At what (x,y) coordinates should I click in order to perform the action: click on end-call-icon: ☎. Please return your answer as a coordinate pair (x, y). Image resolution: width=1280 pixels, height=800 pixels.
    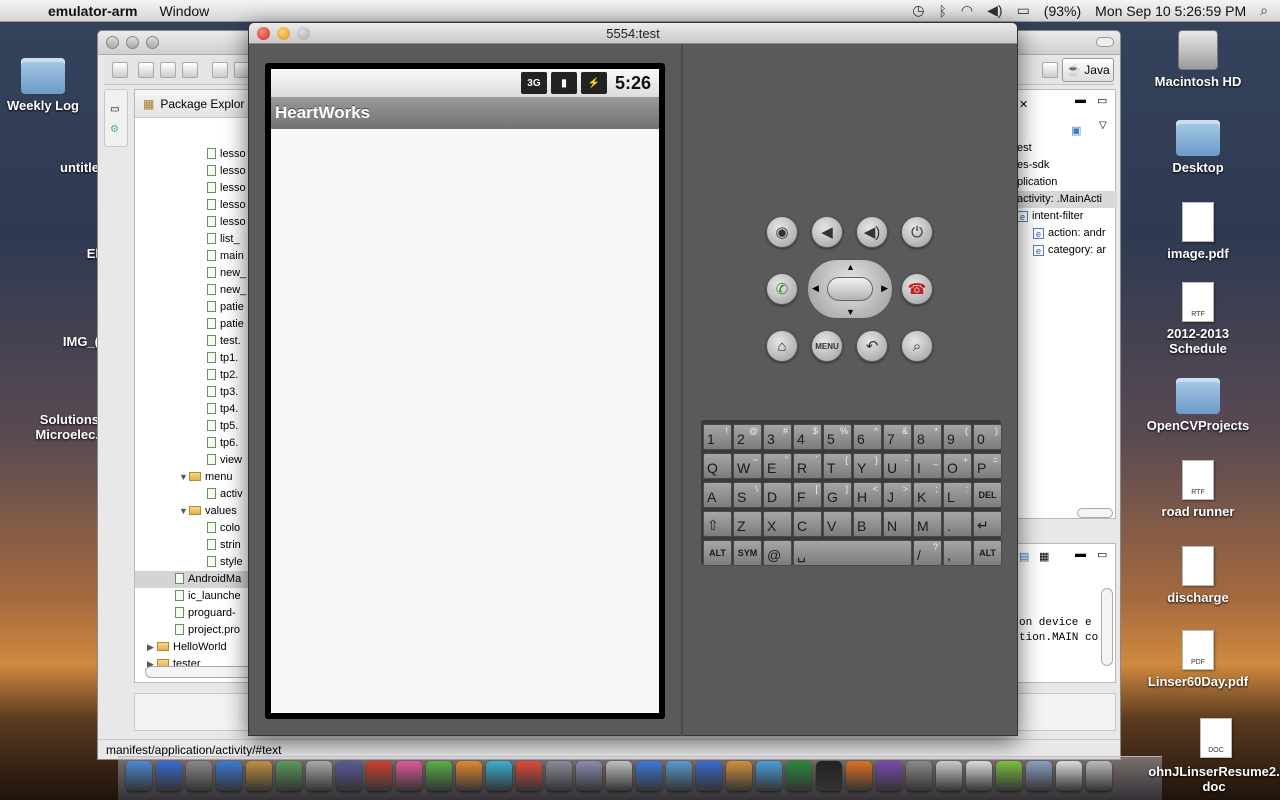
    Looking at the image, I should click on (917, 289).